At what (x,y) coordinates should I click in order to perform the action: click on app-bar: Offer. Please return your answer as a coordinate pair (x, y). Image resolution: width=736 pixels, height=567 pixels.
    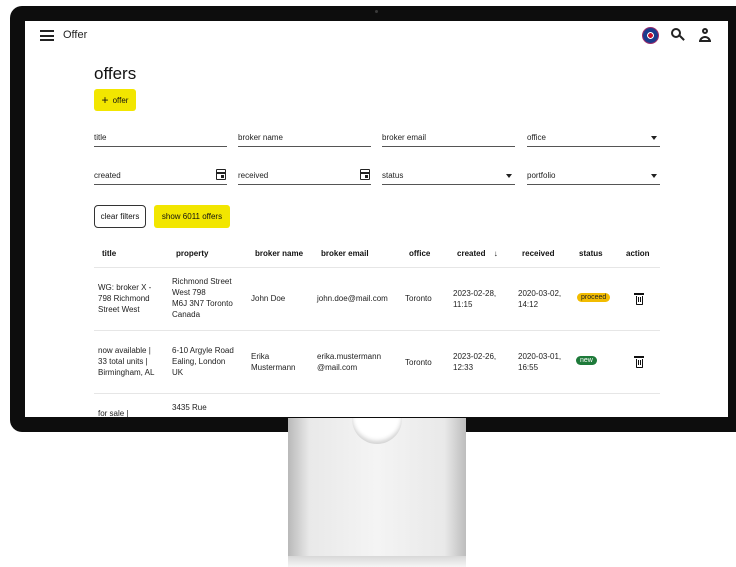
    Looking at the image, I should click on (376, 36).